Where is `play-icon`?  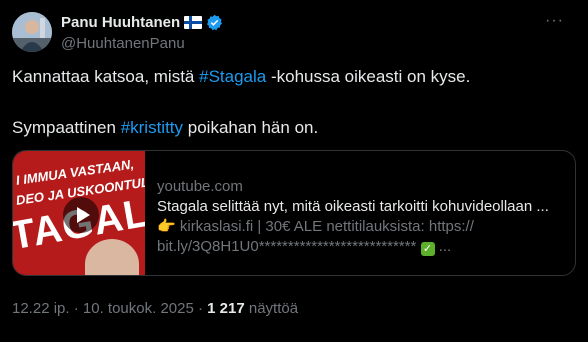 play-icon is located at coordinates (81, 215).